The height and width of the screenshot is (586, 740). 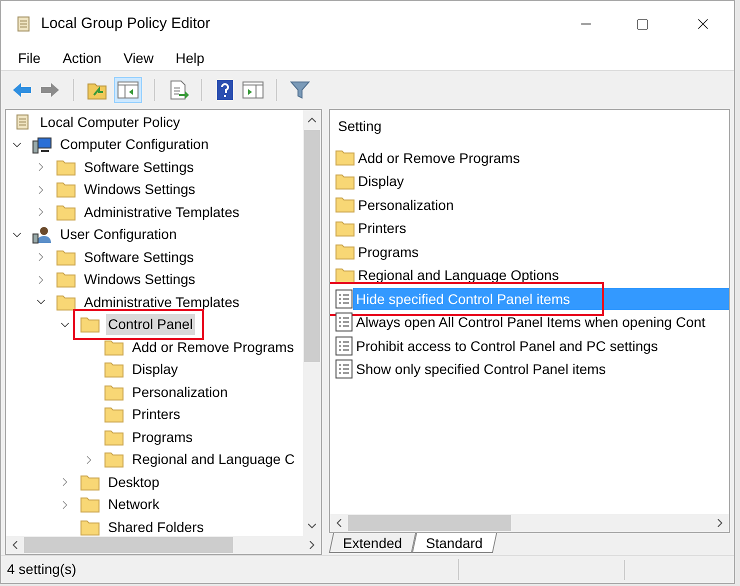 What do you see at coordinates (29, 58) in the screenshot?
I see `menu-item: File` at bounding box center [29, 58].